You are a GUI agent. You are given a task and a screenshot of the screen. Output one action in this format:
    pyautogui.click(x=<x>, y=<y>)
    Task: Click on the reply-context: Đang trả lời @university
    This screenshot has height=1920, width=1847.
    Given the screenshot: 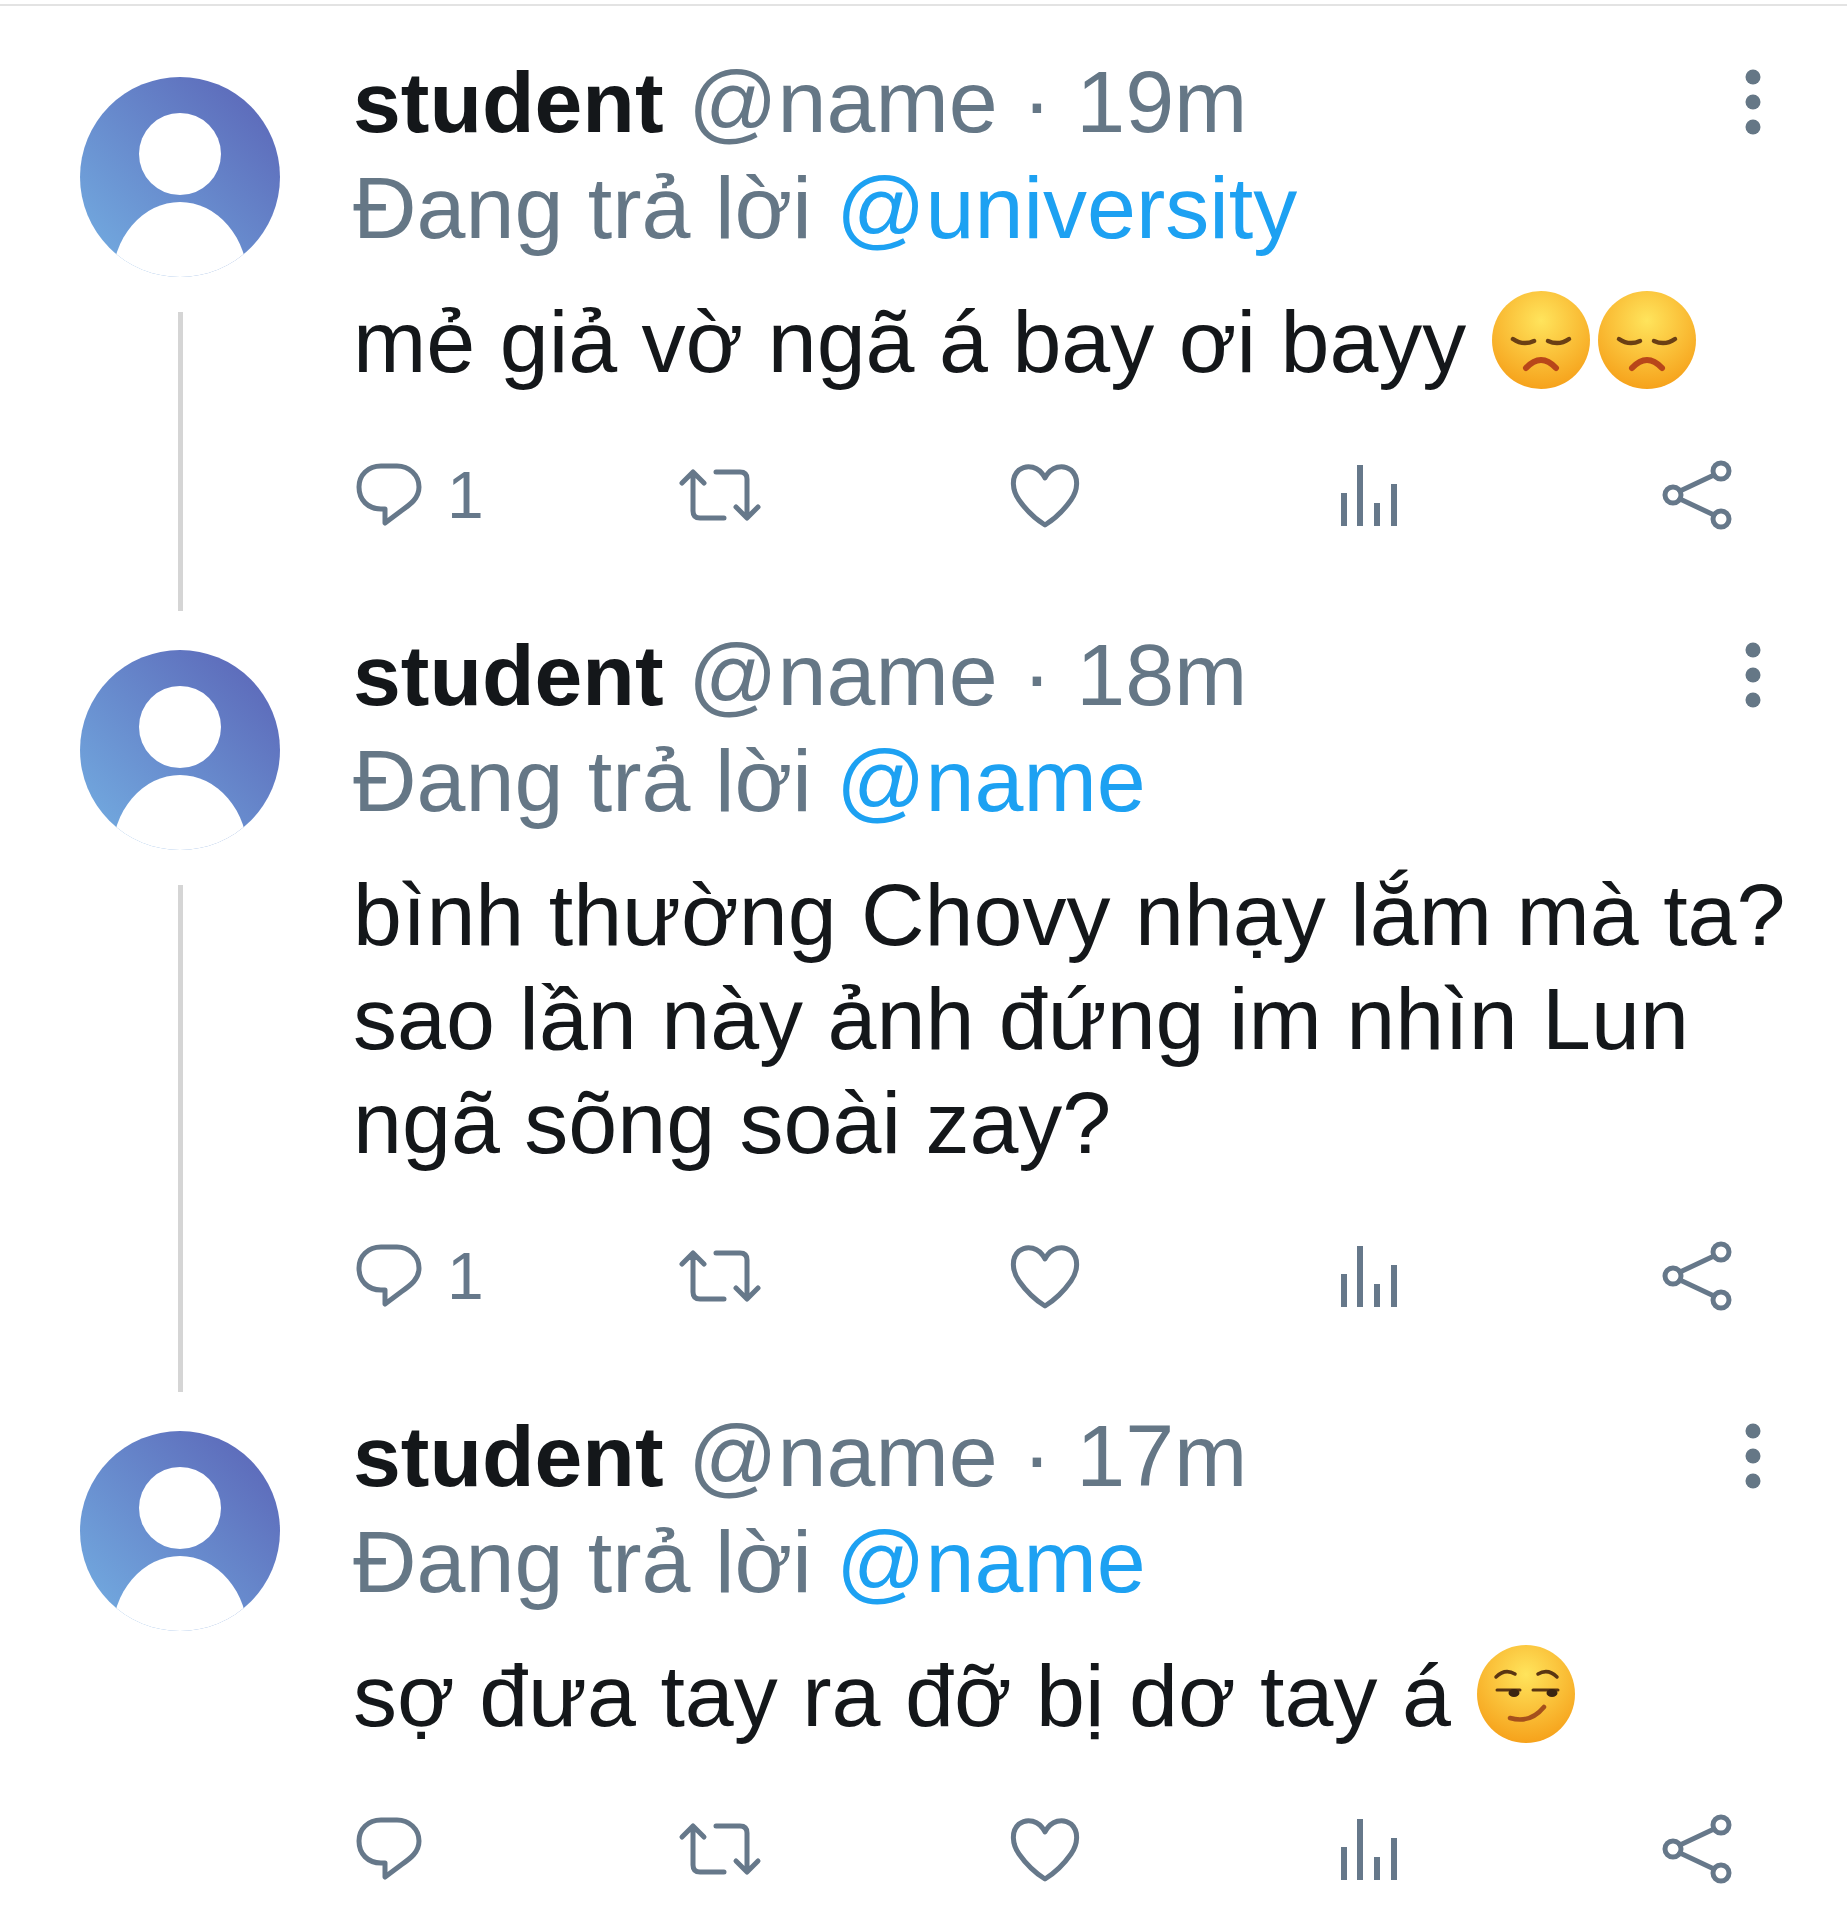 What is the action you would take?
    pyautogui.click(x=826, y=208)
    